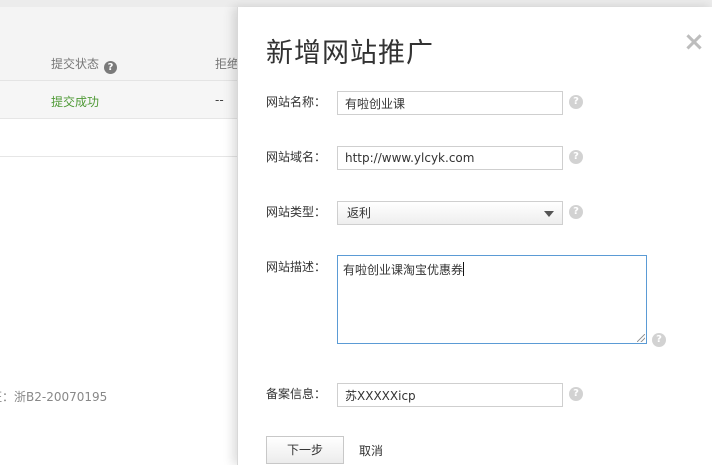 This screenshot has width=712, height=465. What do you see at coordinates (450, 395) in the screenshot?
I see `icp-input` at bounding box center [450, 395].